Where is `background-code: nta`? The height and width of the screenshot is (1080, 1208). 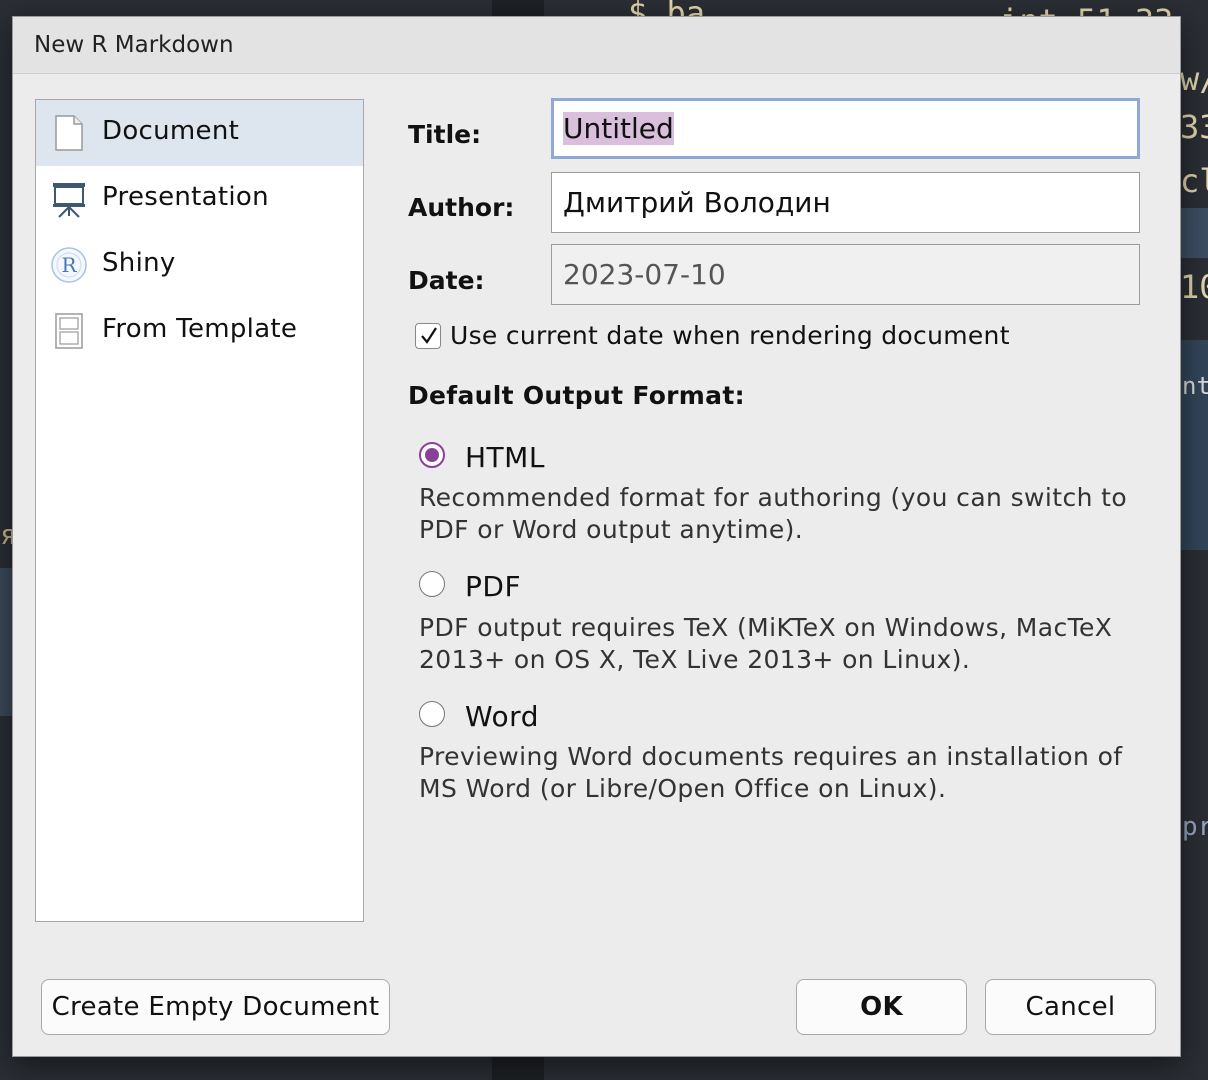 background-code: nta is located at coordinates (1195, 386).